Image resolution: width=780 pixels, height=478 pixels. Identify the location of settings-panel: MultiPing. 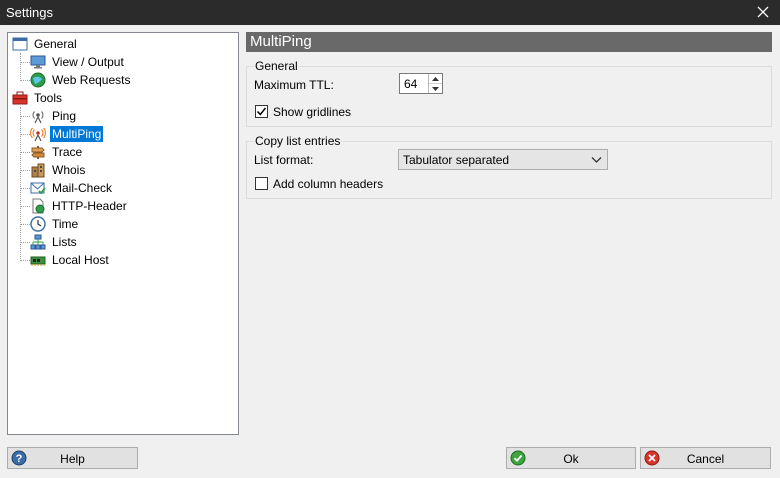
(509, 42).